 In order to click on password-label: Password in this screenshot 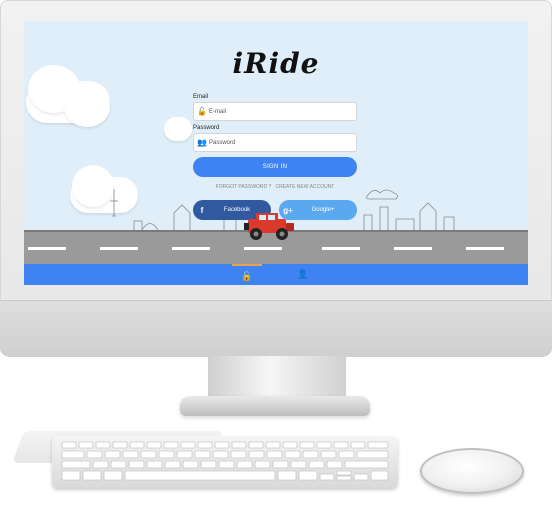, I will do `click(206, 128)`.